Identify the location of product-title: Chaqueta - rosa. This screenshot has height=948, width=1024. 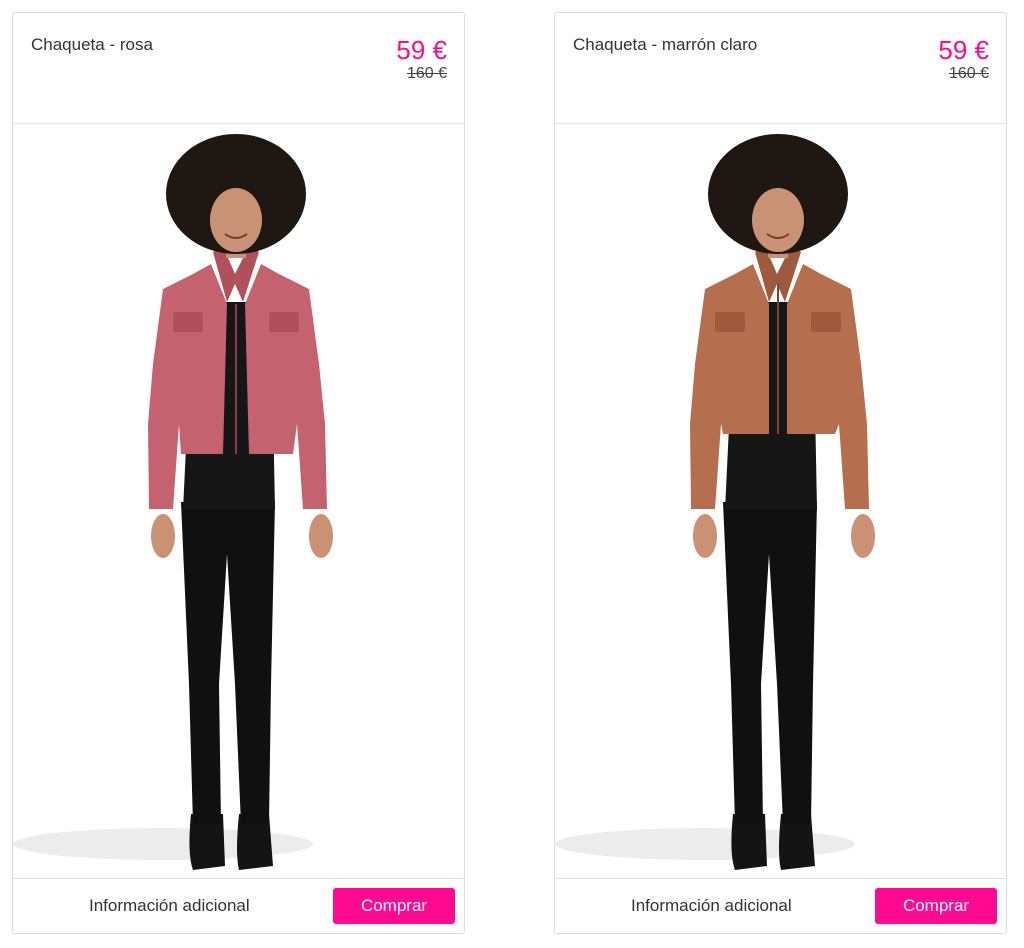
(92, 45).